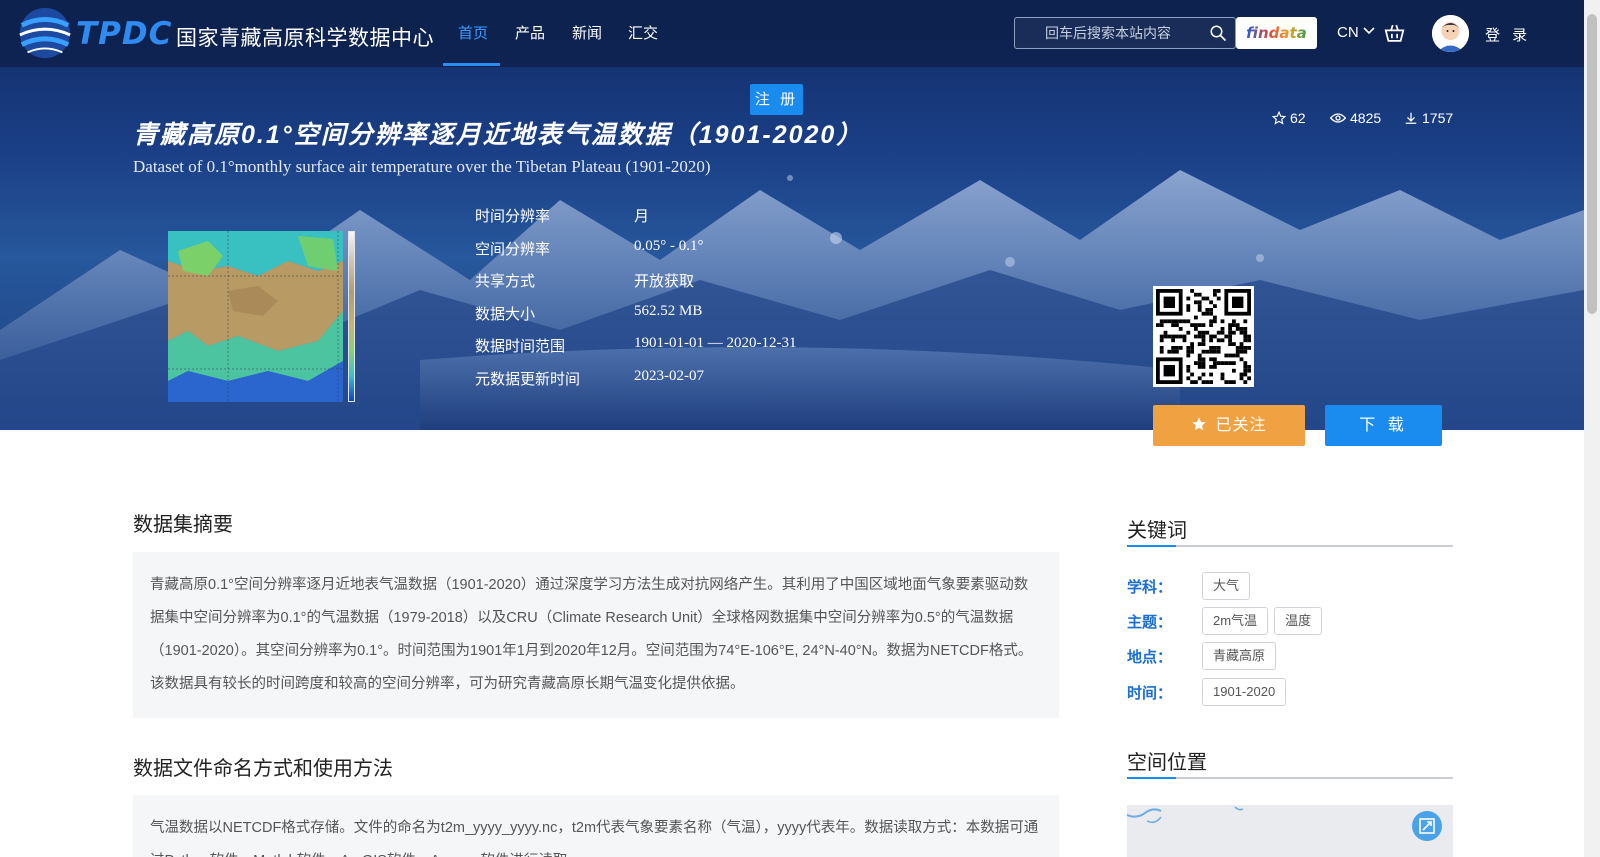 The image size is (1600, 857). What do you see at coordinates (1369, 31) in the screenshot?
I see `chevron-down-icon` at bounding box center [1369, 31].